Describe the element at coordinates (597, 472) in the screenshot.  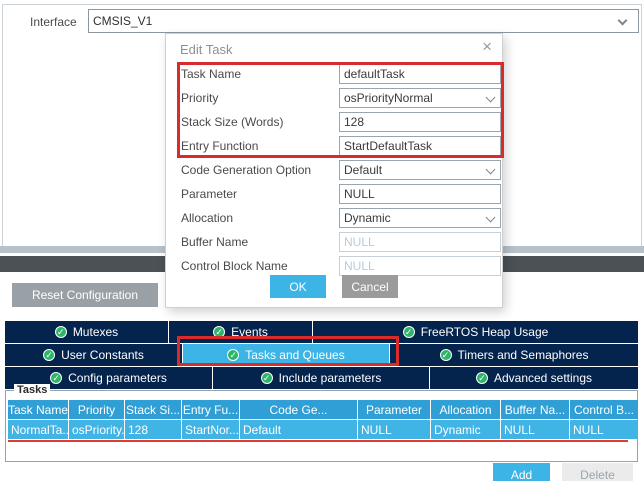
I see `delete-task-button: Delete` at that location.